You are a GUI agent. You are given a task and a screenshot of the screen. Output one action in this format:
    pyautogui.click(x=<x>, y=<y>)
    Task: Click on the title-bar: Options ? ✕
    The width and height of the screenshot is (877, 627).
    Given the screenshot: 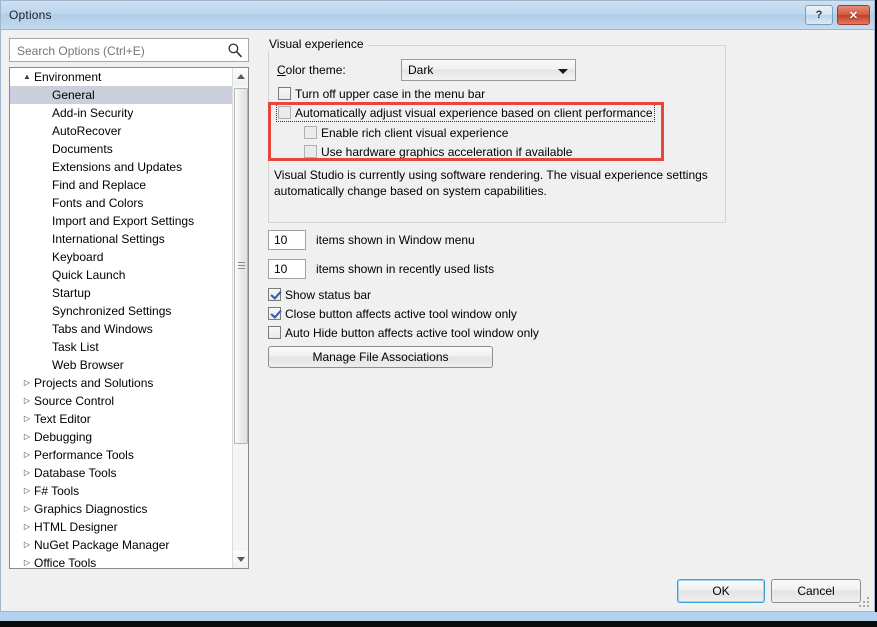 What is the action you would take?
    pyautogui.click(x=437, y=15)
    